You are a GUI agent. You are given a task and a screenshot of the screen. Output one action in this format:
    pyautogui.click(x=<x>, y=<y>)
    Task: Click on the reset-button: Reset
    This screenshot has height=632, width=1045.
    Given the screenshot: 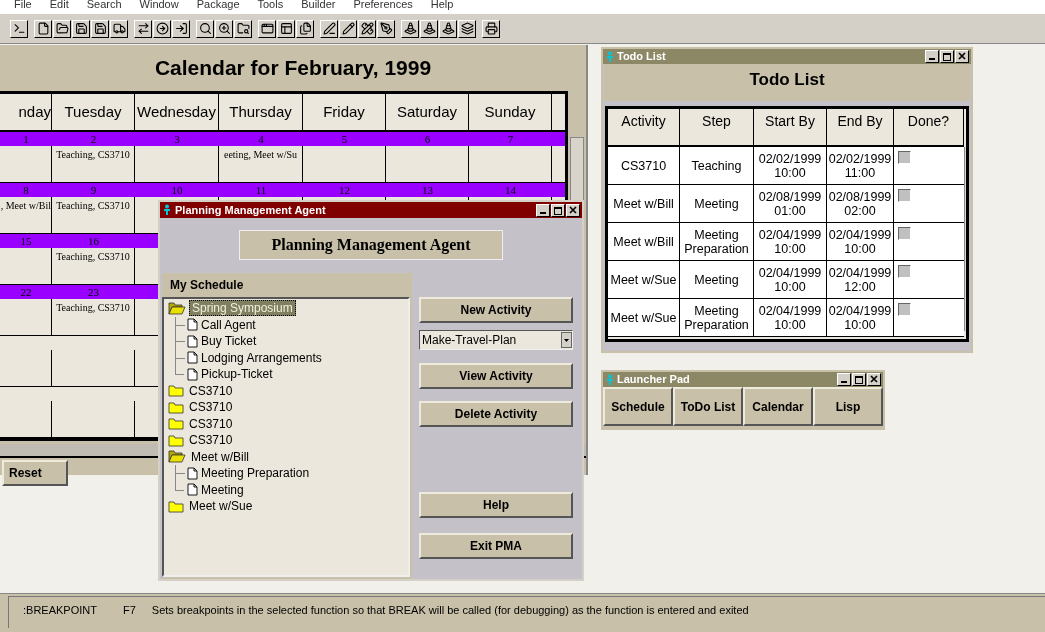 What is the action you would take?
    pyautogui.click(x=35, y=473)
    